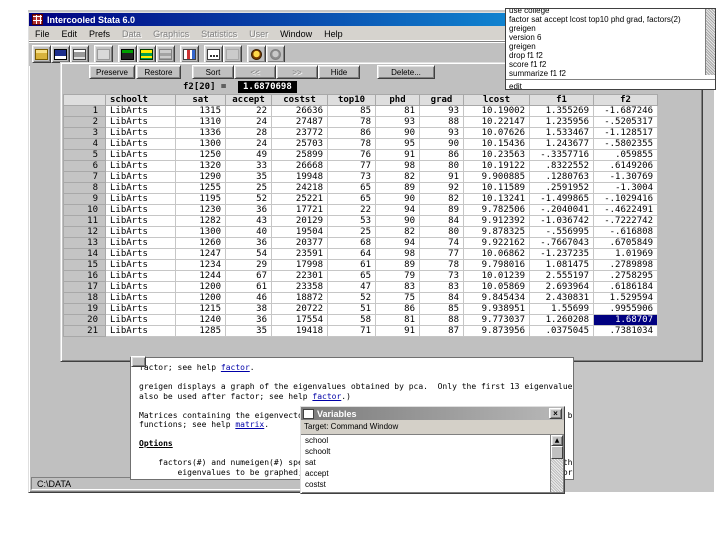 The height and width of the screenshot is (540, 720). I want to click on menu-help: Help, so click(333, 33).